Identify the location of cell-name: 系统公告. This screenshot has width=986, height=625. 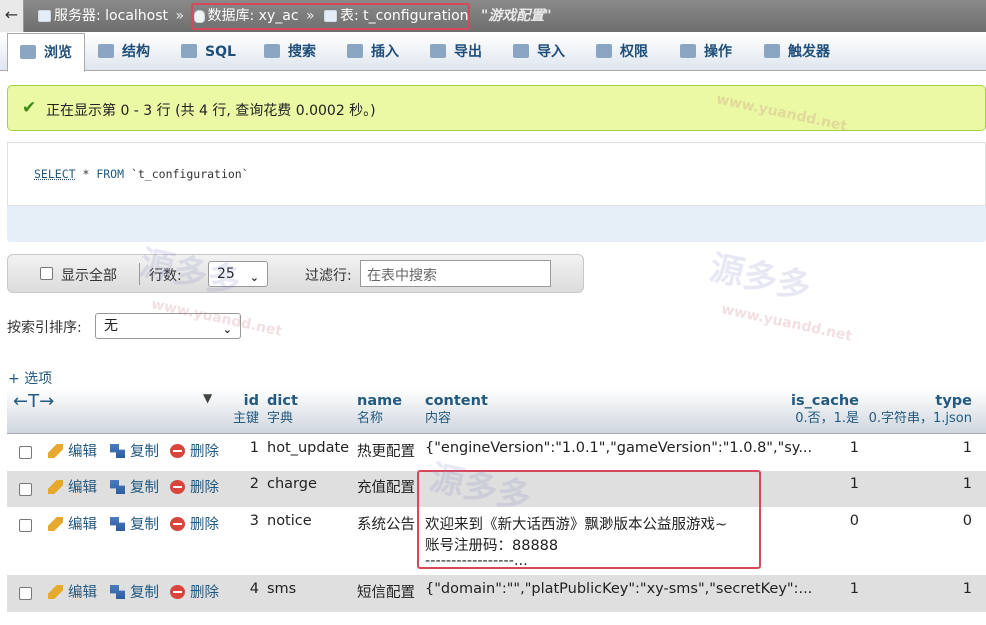
(386, 523).